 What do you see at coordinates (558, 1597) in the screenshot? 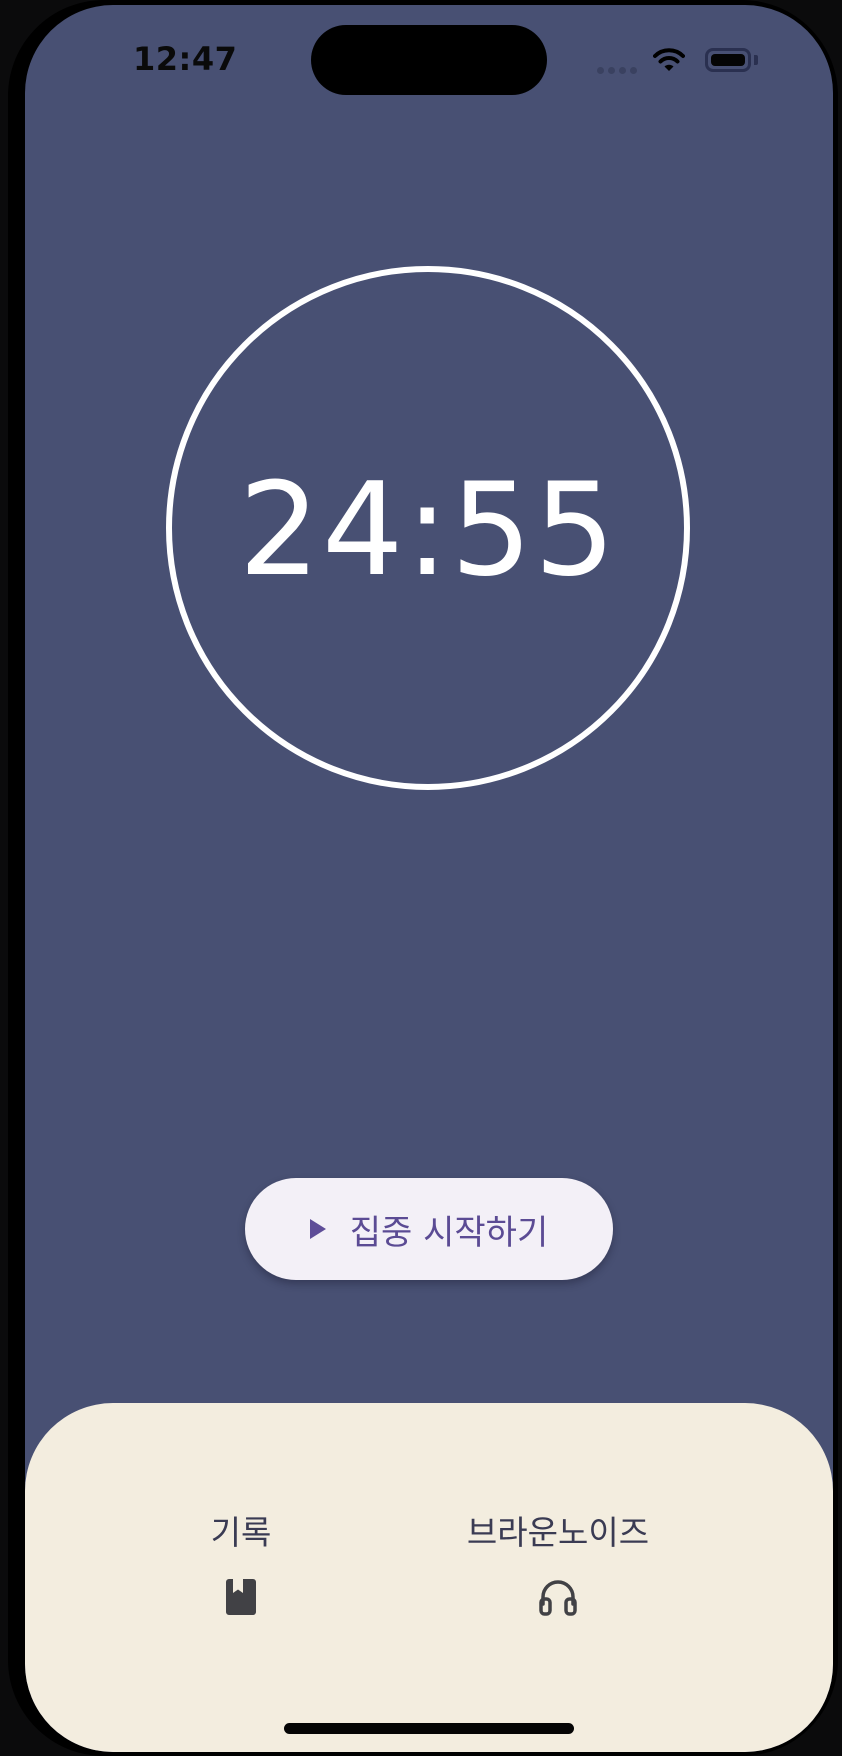
I see `headphones-icon` at bounding box center [558, 1597].